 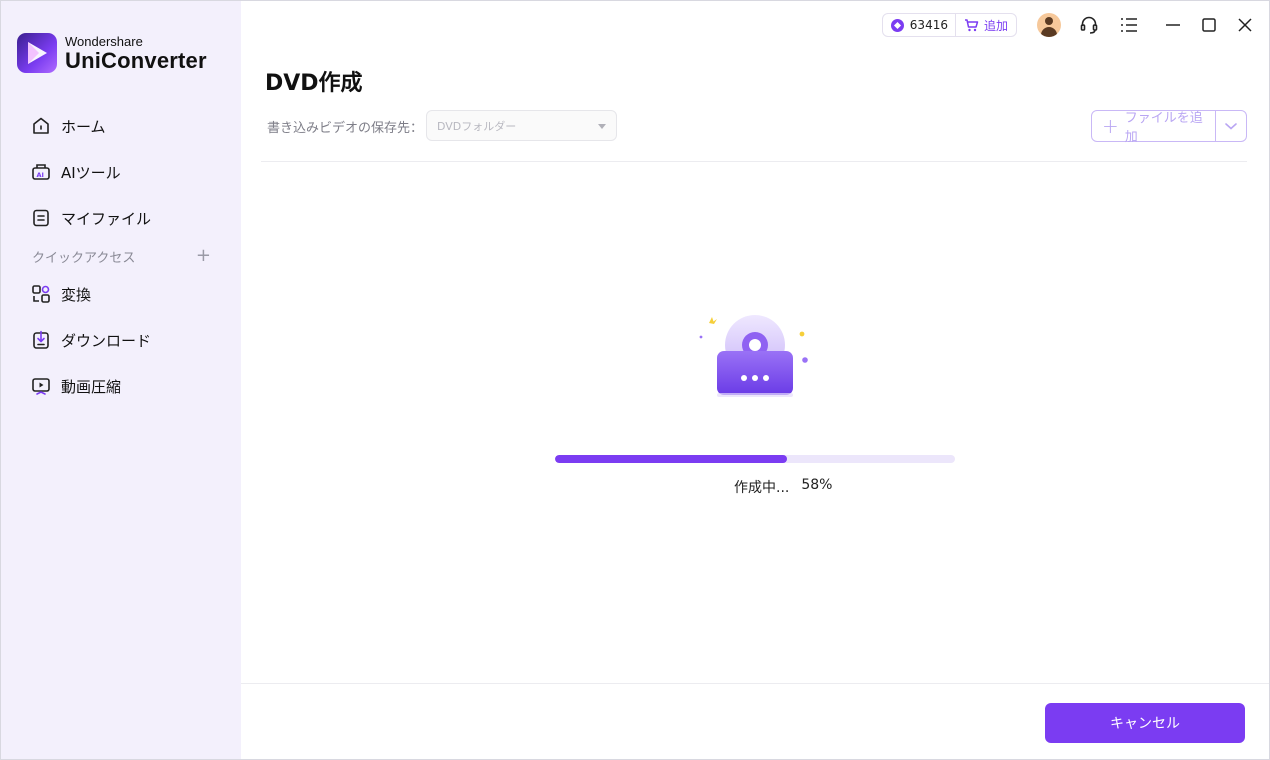 What do you see at coordinates (1145, 723) in the screenshot?
I see `cancel-button: キャンセル` at bounding box center [1145, 723].